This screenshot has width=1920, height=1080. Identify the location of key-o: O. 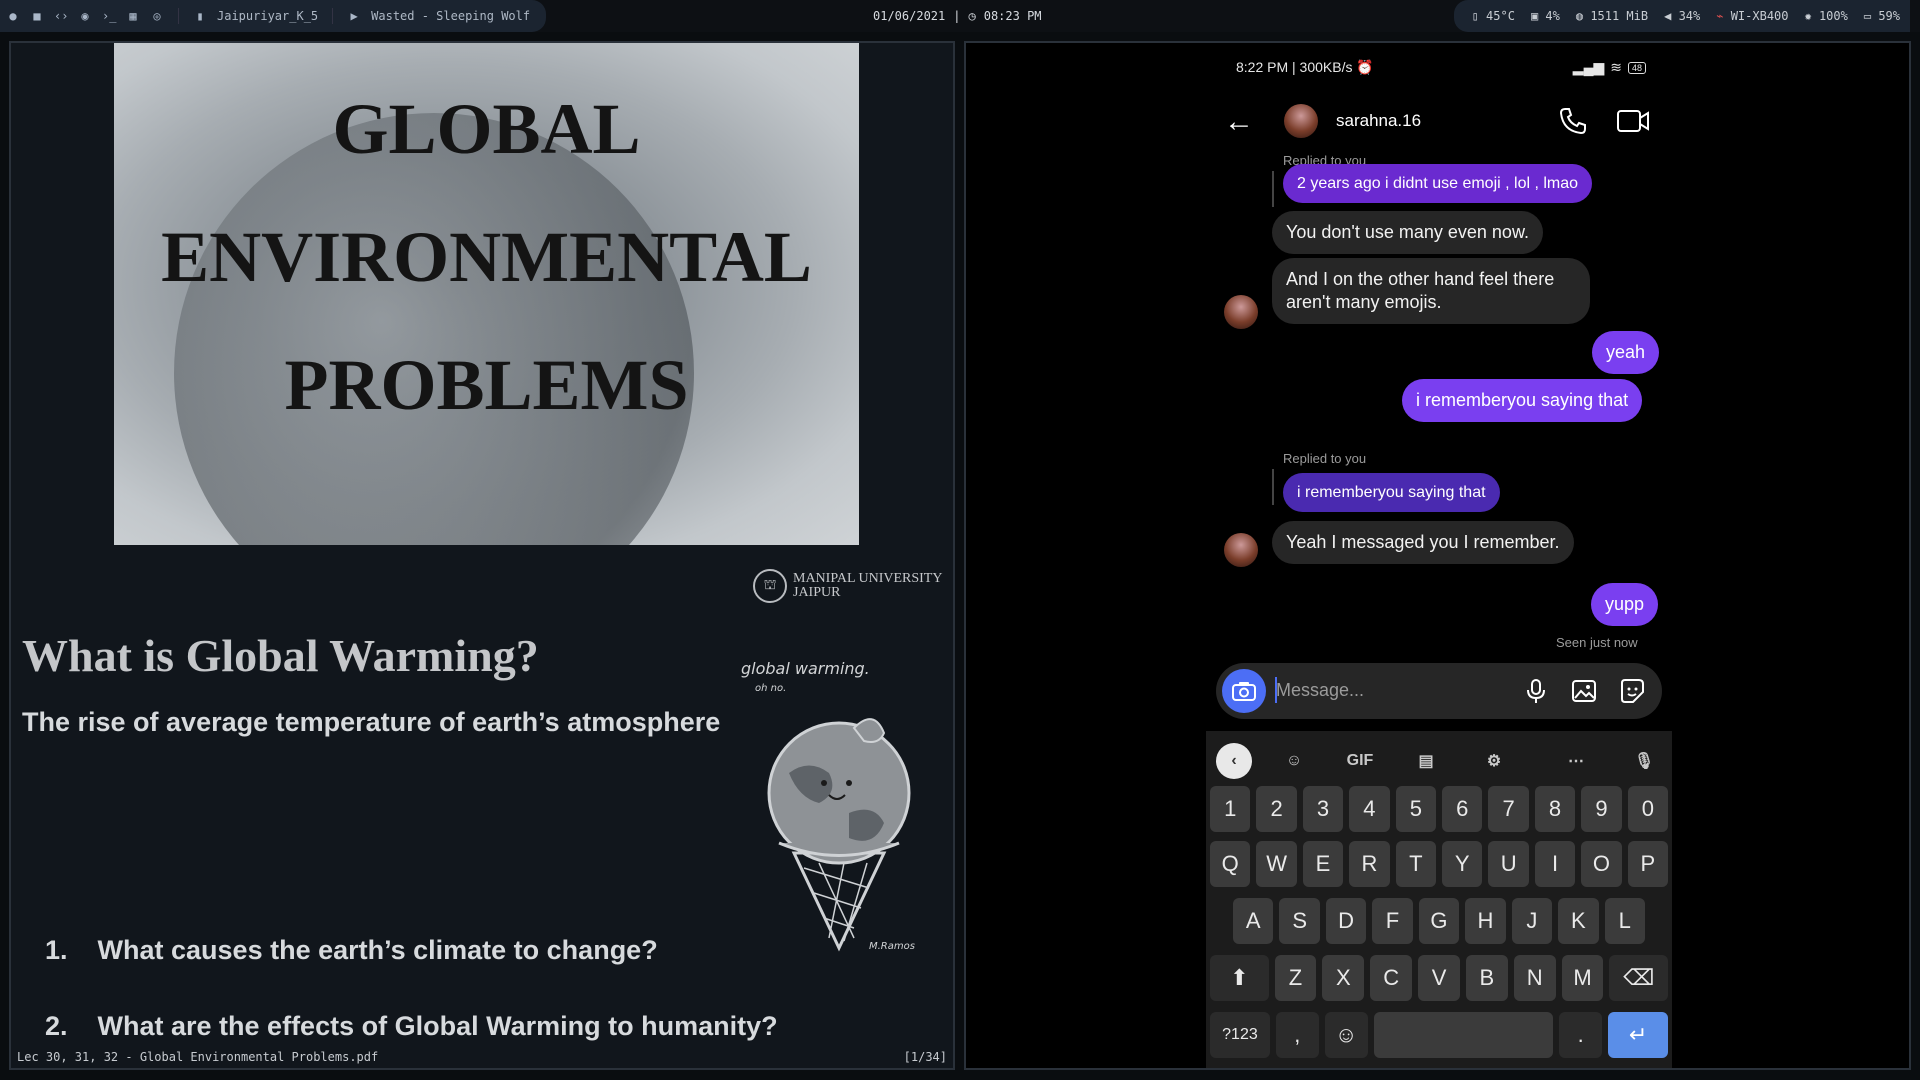
(1601, 864).